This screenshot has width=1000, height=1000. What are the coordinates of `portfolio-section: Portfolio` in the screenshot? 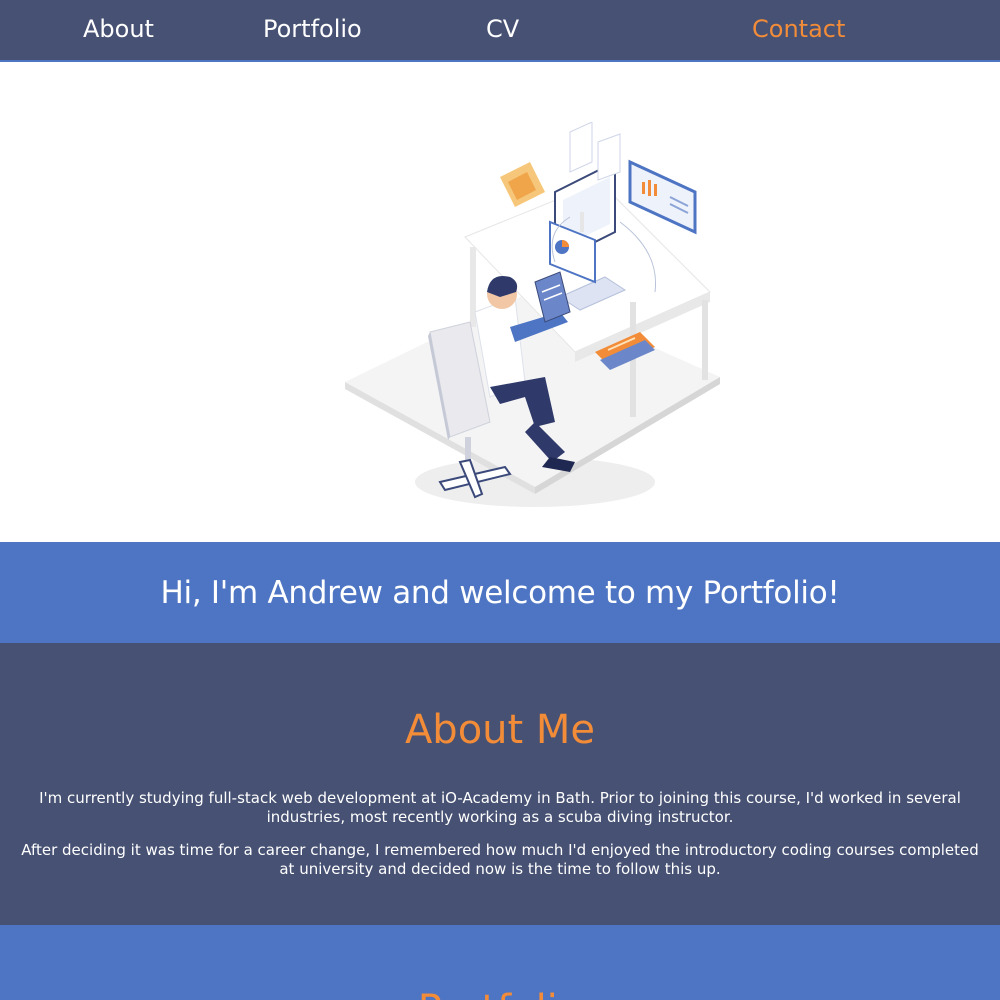 It's located at (500, 962).